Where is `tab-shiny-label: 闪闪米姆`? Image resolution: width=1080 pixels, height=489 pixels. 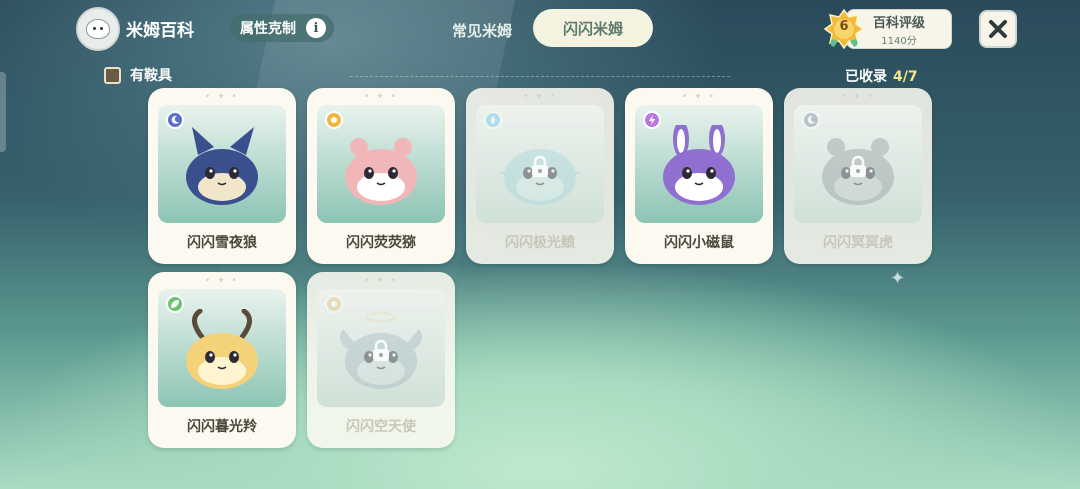 tab-shiny-label: 闪闪米姆 is located at coordinates (592, 28).